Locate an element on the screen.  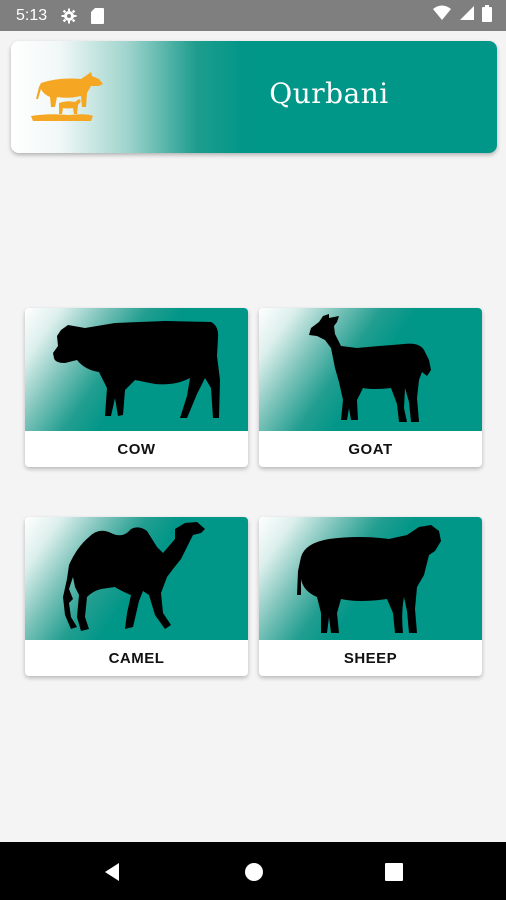
sd-card-icon is located at coordinates (98, 15).